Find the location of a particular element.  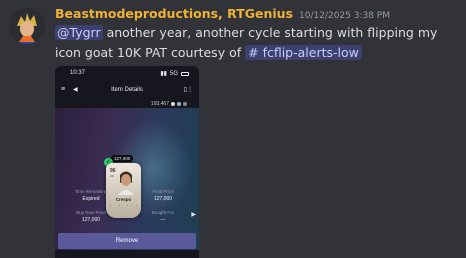

username: Beastmodeproductions, RTGenius is located at coordinates (174, 13).